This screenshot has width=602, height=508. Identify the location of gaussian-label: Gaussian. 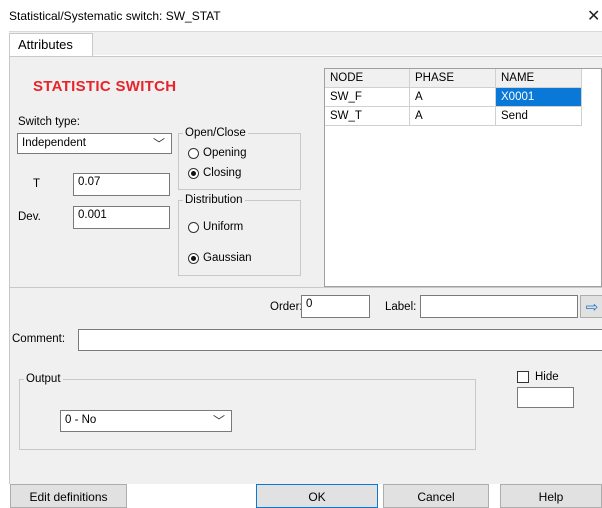
(227, 258).